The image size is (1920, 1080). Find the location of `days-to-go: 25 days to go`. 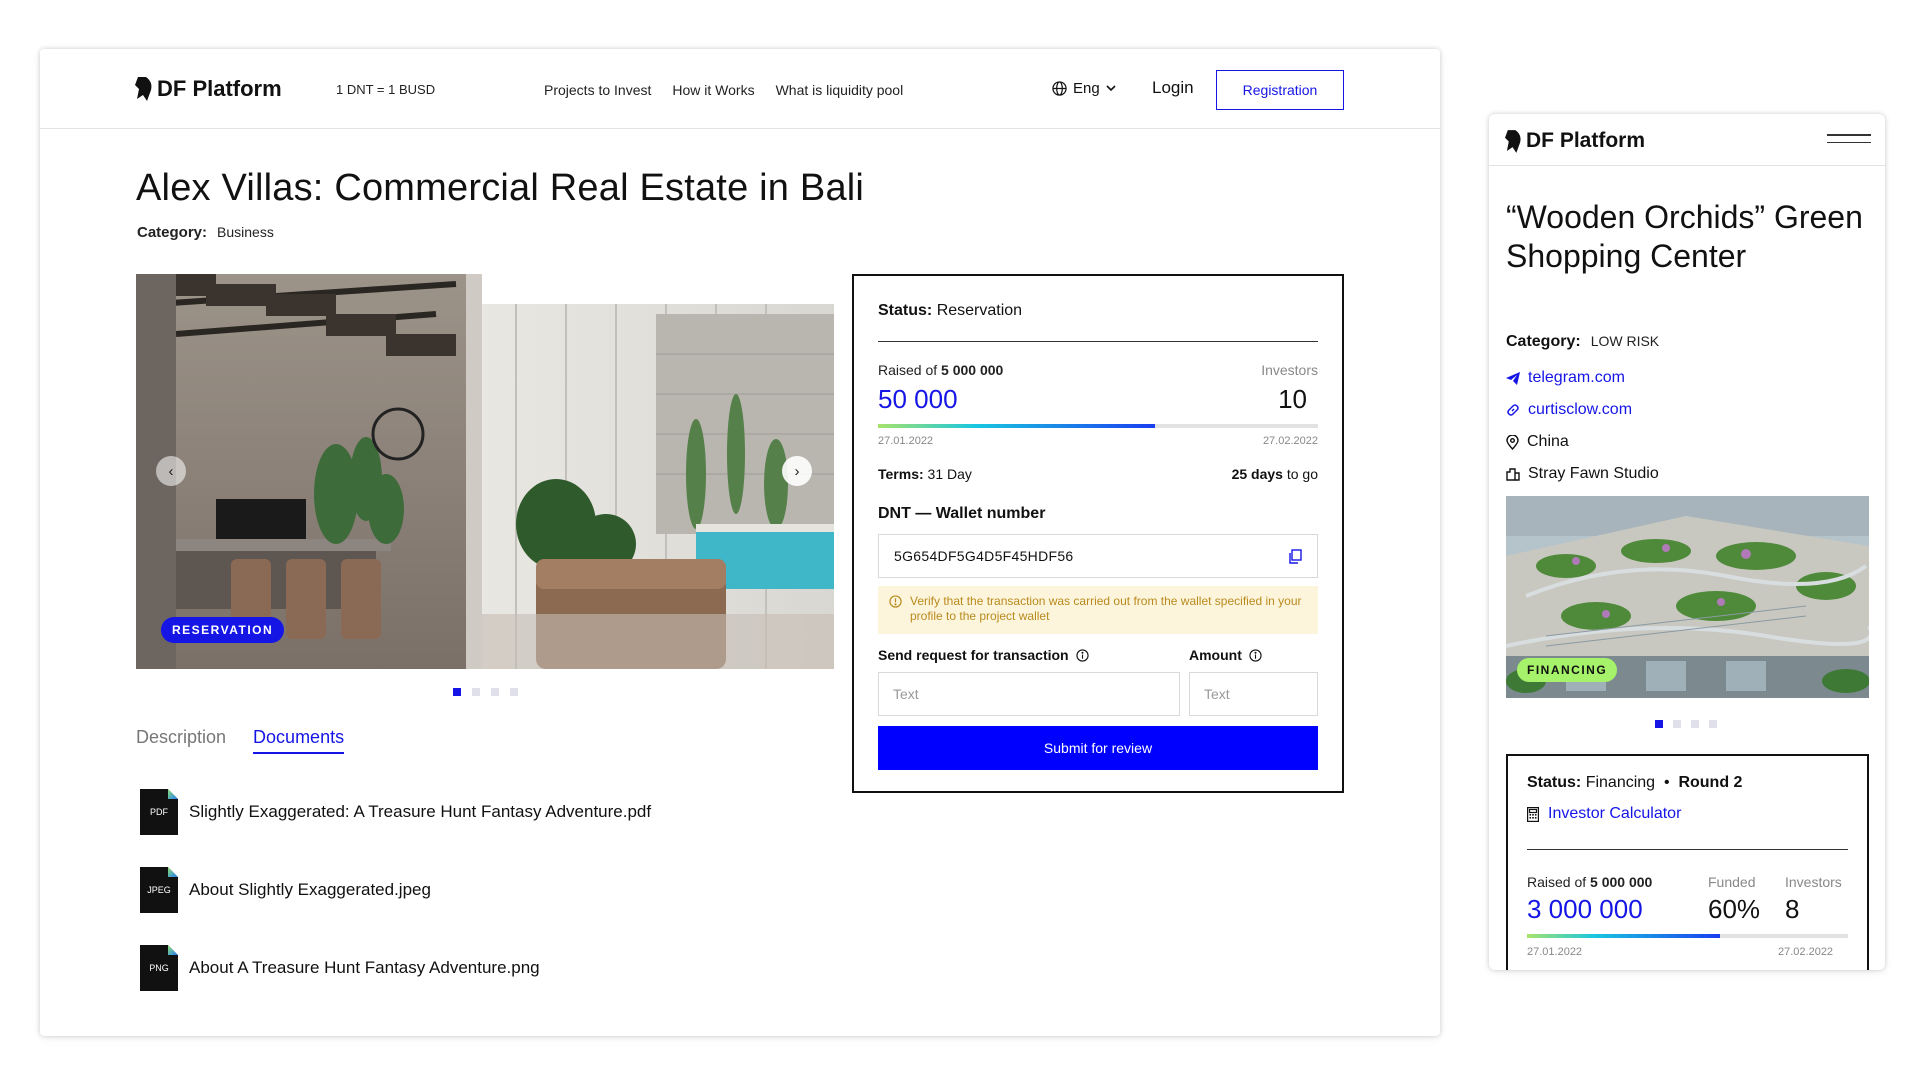

days-to-go: 25 days to go is located at coordinates (1274, 474).